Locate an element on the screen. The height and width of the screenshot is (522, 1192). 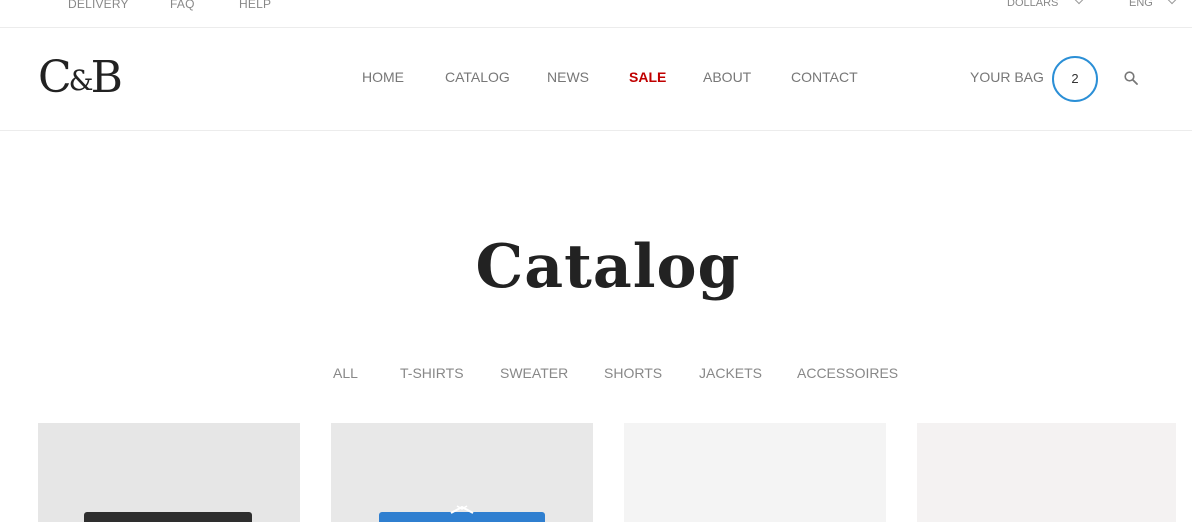
nav-contact: CONTACT is located at coordinates (824, 77).